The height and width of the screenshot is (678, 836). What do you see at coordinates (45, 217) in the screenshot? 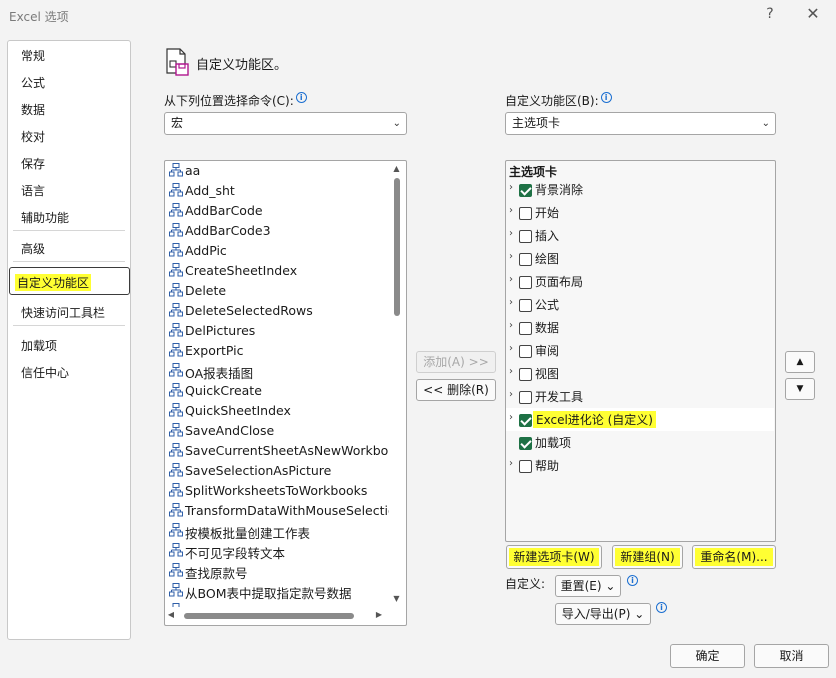
I see `nav-item-accessibility: 辅助功能` at bounding box center [45, 217].